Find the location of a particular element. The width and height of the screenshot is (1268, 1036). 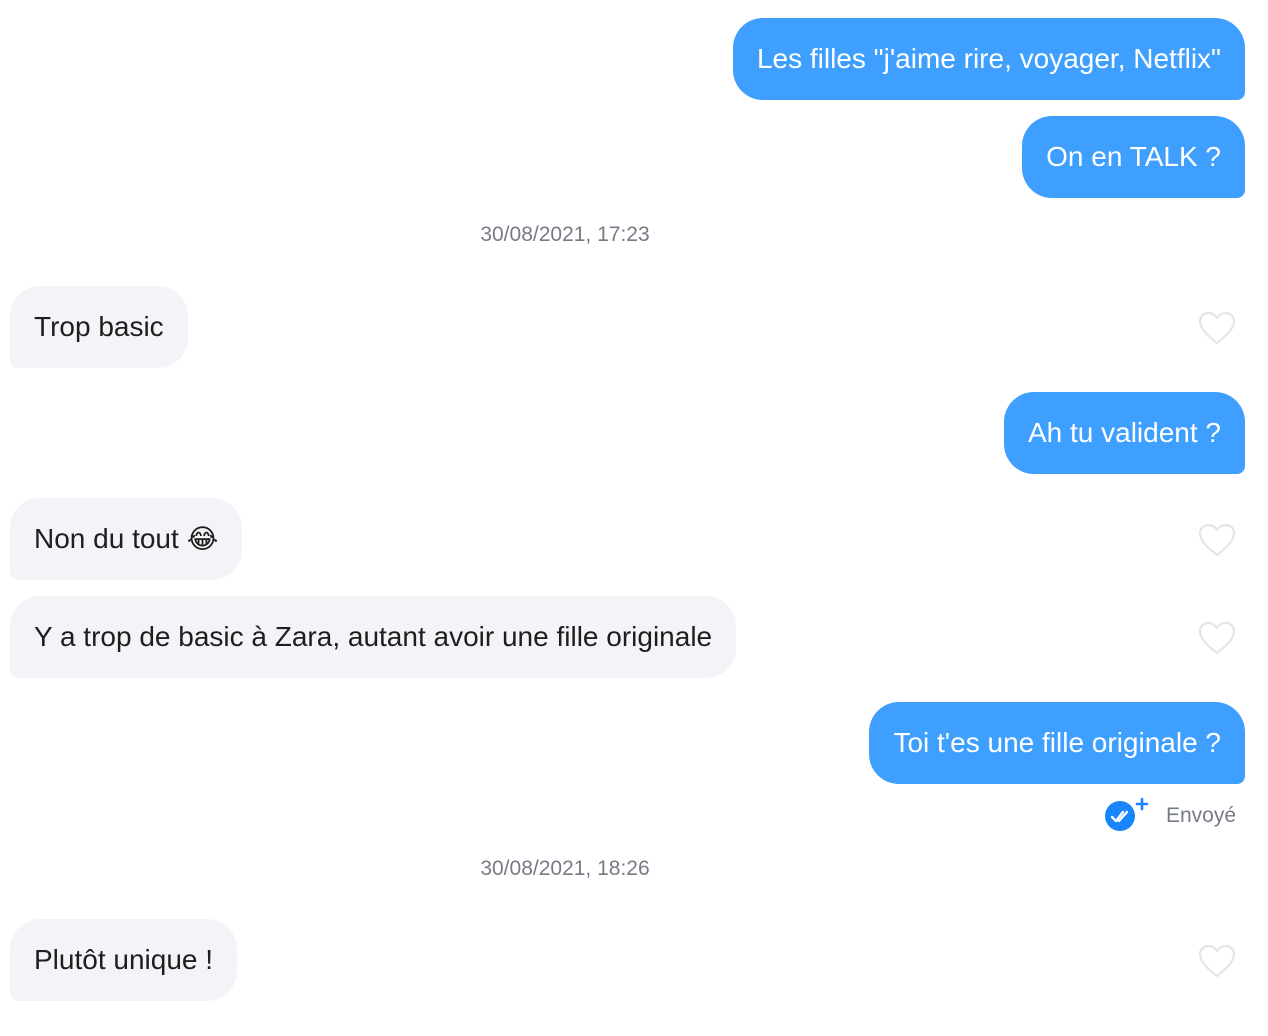

received-message-bubble: Non du tout 😂 is located at coordinates (126, 539).